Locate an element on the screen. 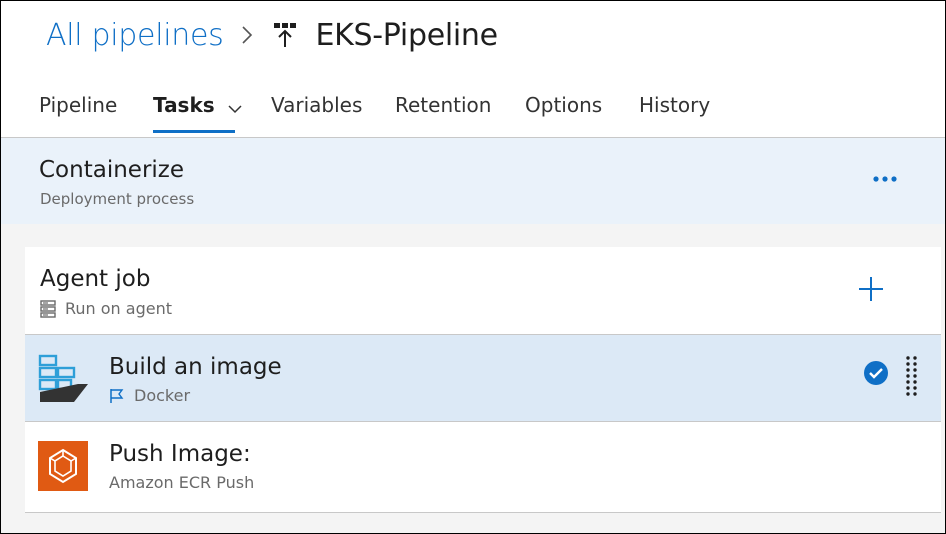  task-subtitle-text: Amazon ECR Push is located at coordinates (182, 482).